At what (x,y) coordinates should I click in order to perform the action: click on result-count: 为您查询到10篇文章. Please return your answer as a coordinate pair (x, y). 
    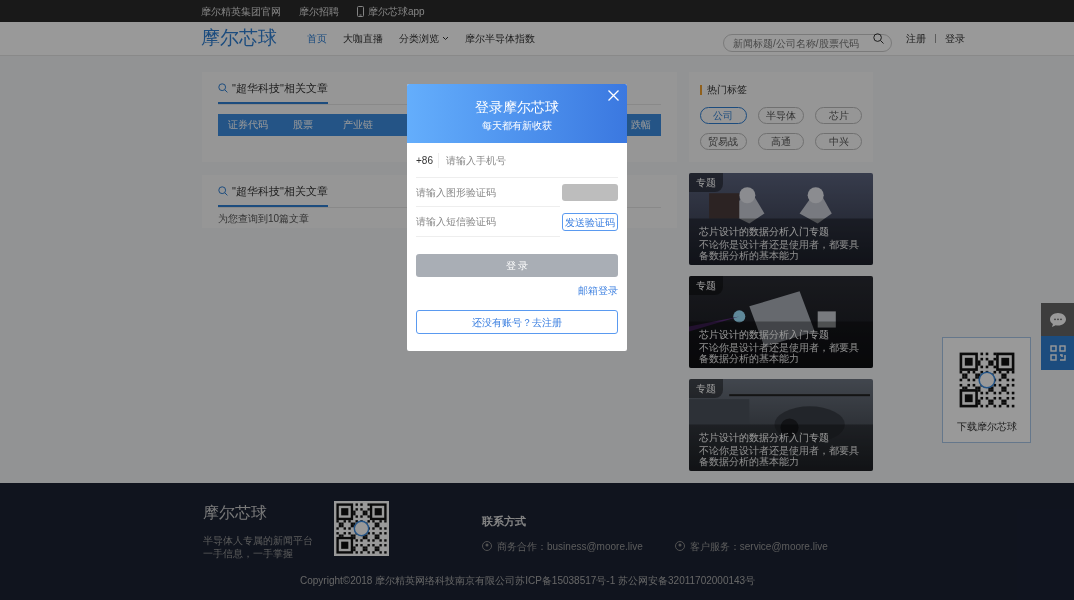
    Looking at the image, I should click on (264, 218).